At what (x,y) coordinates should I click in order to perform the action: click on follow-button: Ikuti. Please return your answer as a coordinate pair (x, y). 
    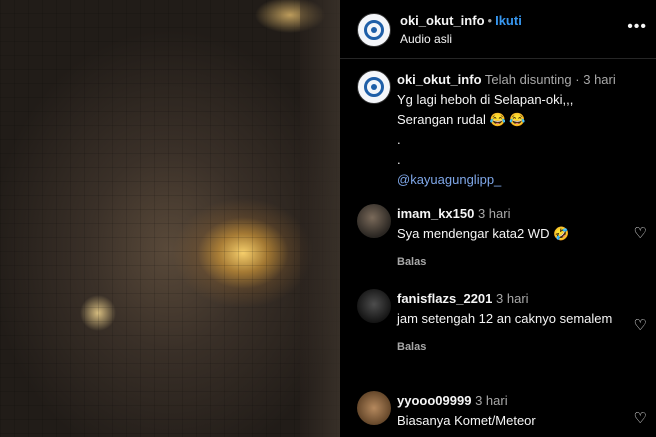
    Looking at the image, I should click on (508, 20).